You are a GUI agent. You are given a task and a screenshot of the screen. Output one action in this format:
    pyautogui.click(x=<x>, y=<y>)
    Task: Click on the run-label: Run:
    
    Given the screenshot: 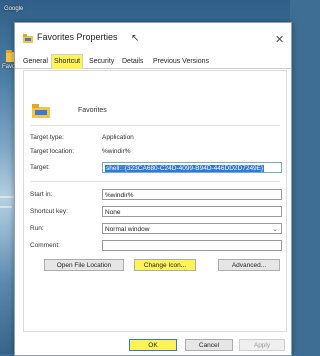 What is the action you would take?
    pyautogui.click(x=37, y=228)
    